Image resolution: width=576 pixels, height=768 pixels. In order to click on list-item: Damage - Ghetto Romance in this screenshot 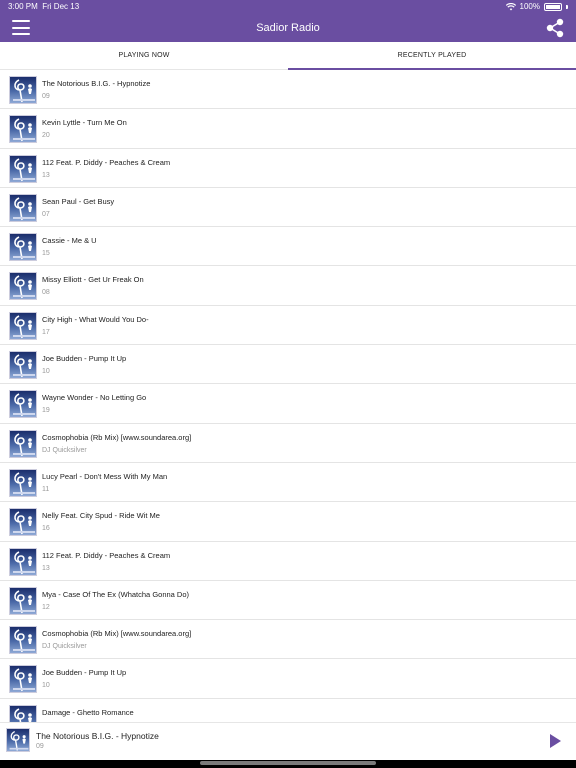, I will do `click(288, 710)`.